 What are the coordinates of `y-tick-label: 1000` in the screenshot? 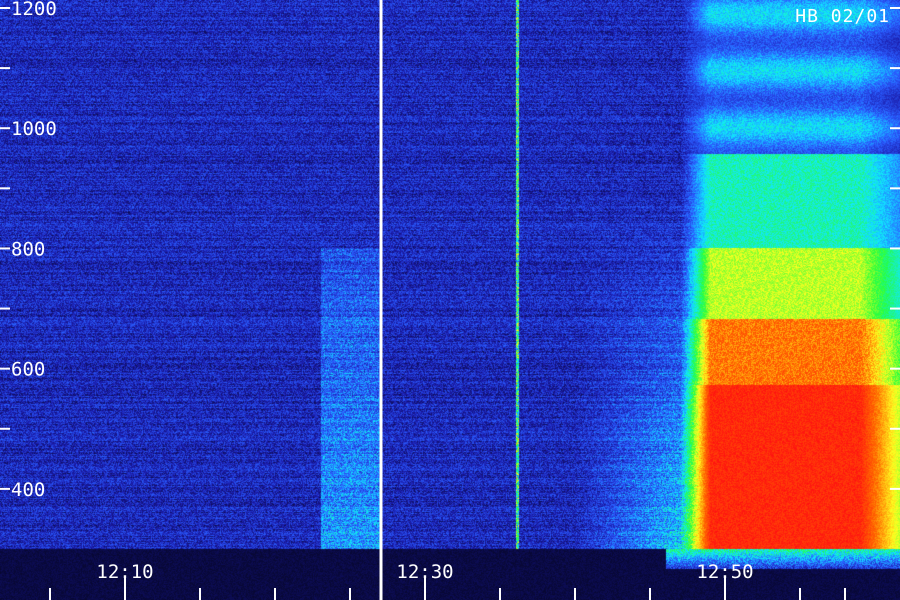 It's located at (34, 129).